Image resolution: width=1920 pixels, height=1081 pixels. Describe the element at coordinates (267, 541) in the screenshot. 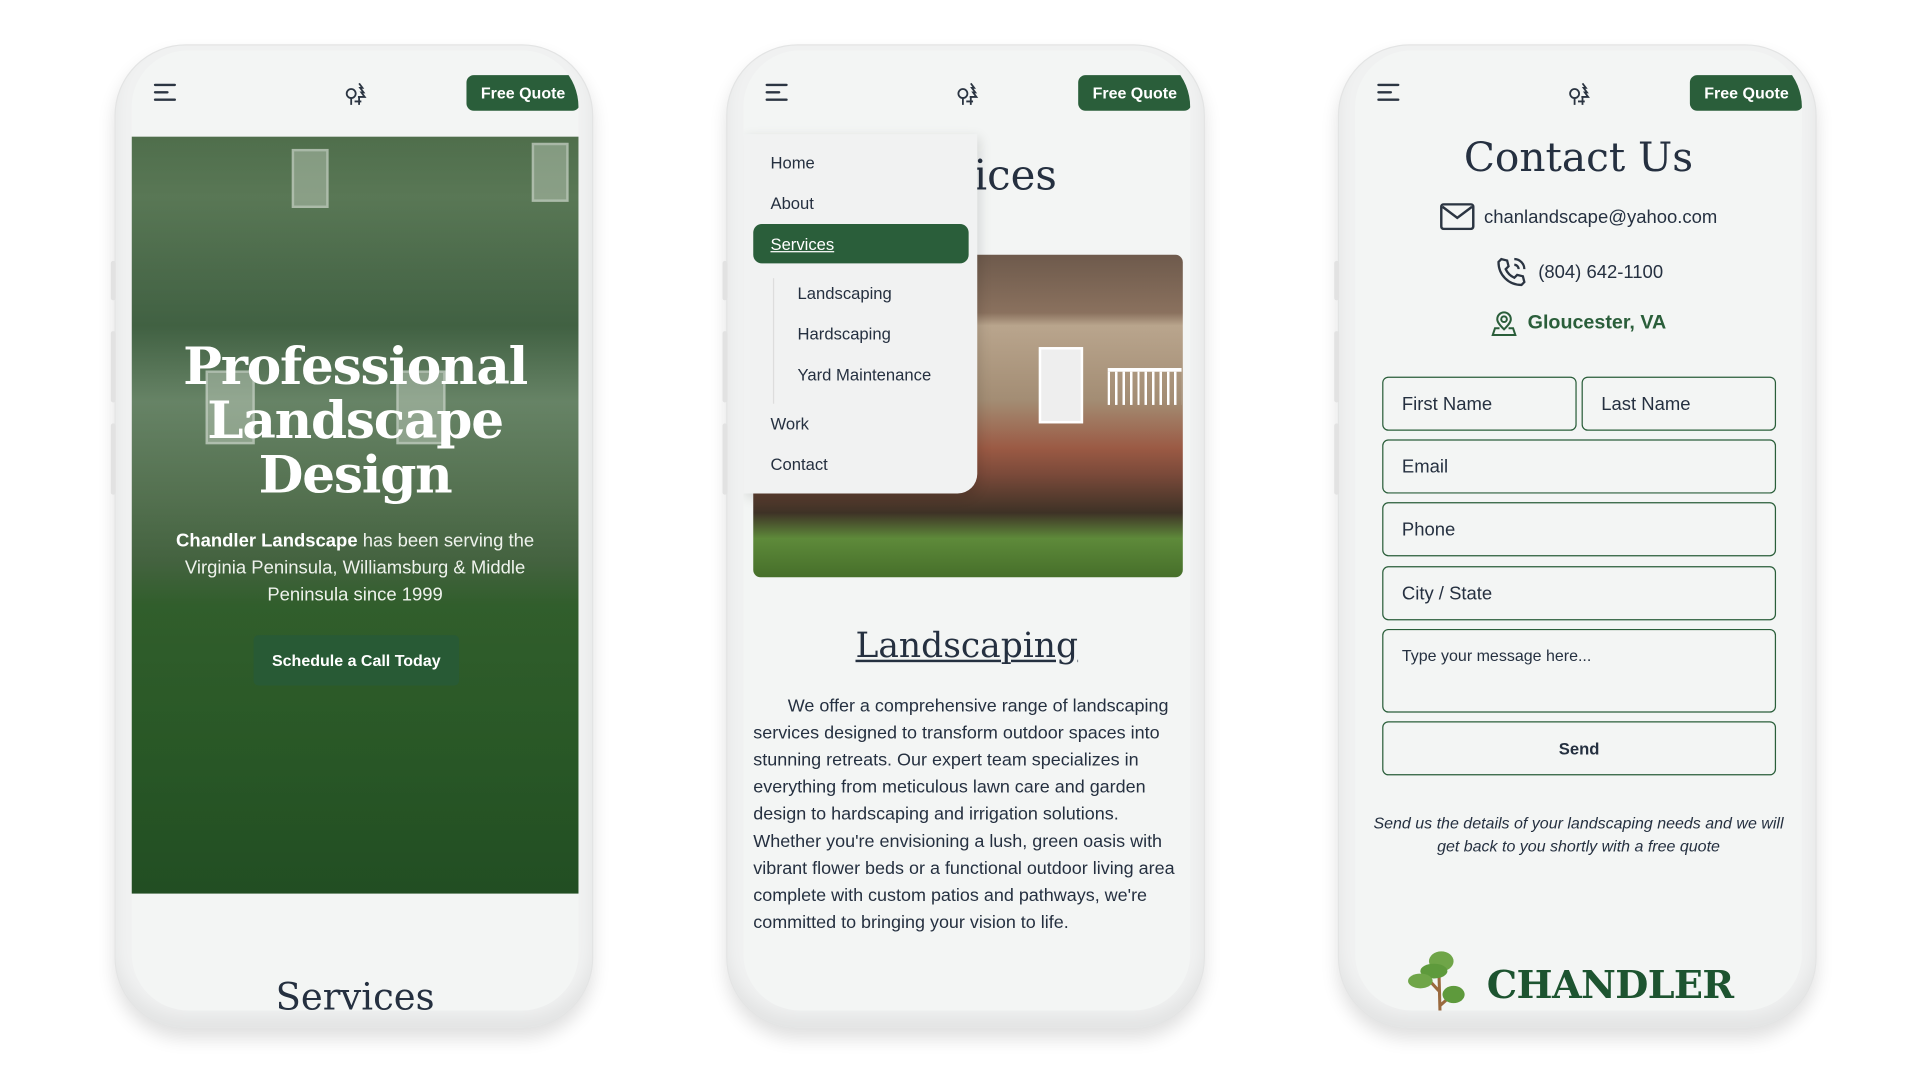

I see `company-name: Chandler Landscape` at that location.